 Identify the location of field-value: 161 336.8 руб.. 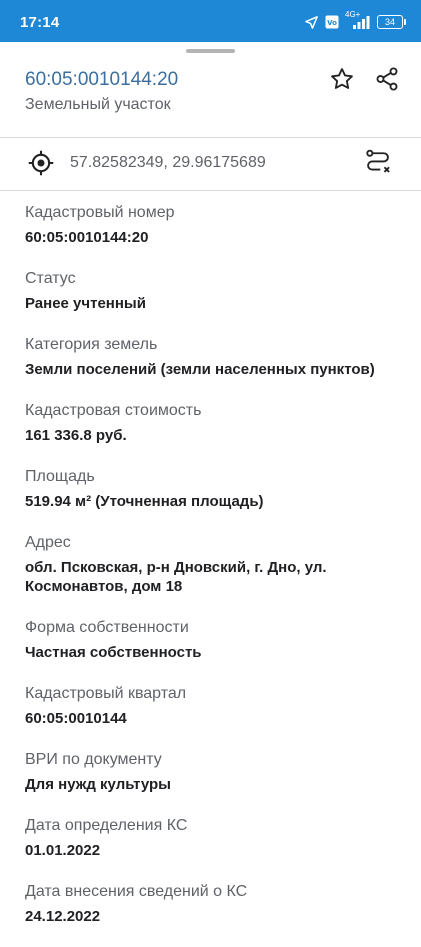
(215, 435).